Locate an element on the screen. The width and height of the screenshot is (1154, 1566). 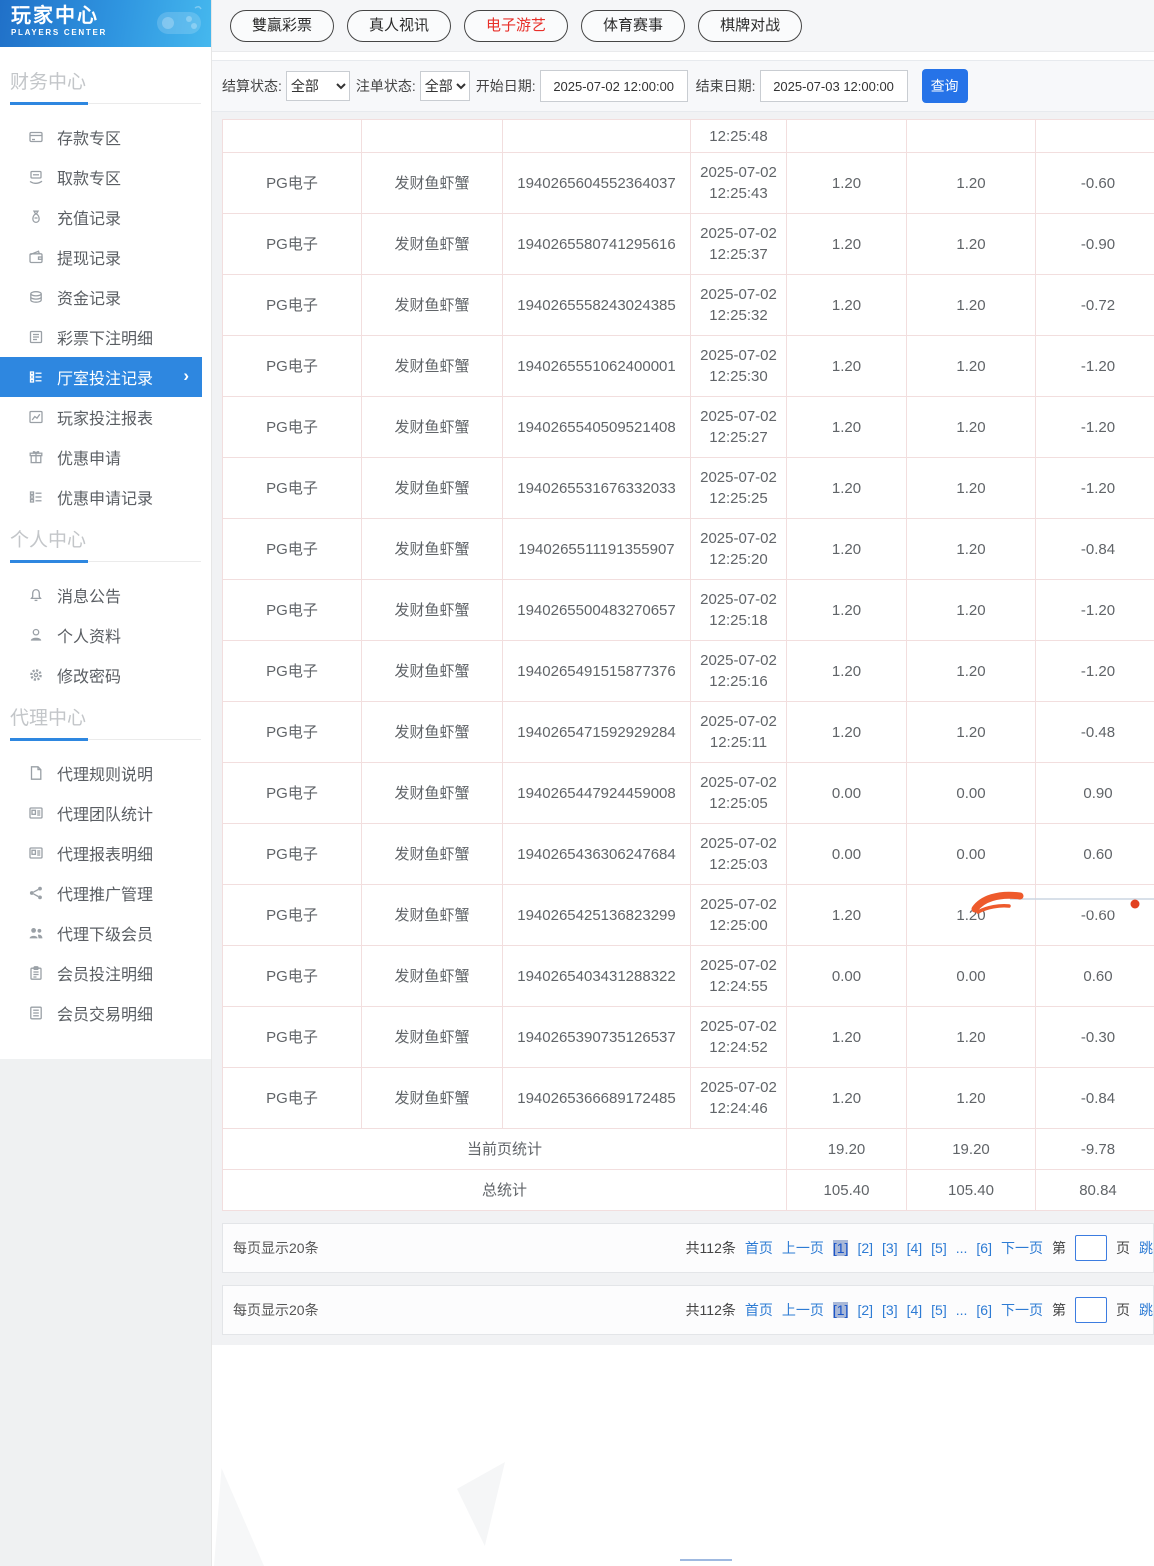
sidebar-item-优惠申请: 优惠申请 is located at coordinates (101, 457).